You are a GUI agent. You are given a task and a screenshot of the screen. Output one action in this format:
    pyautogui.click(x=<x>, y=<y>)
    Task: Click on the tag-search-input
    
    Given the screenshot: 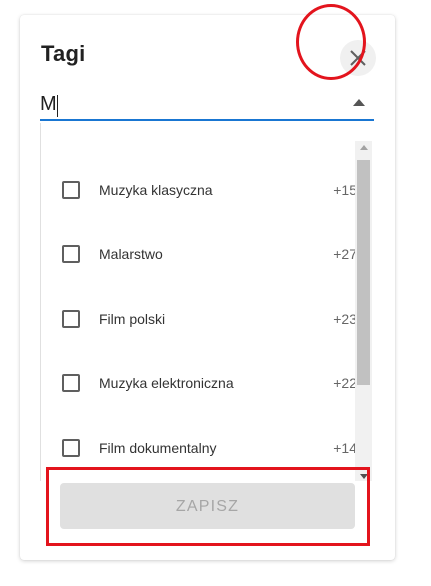 What is the action you would take?
    pyautogui.click(x=207, y=105)
    